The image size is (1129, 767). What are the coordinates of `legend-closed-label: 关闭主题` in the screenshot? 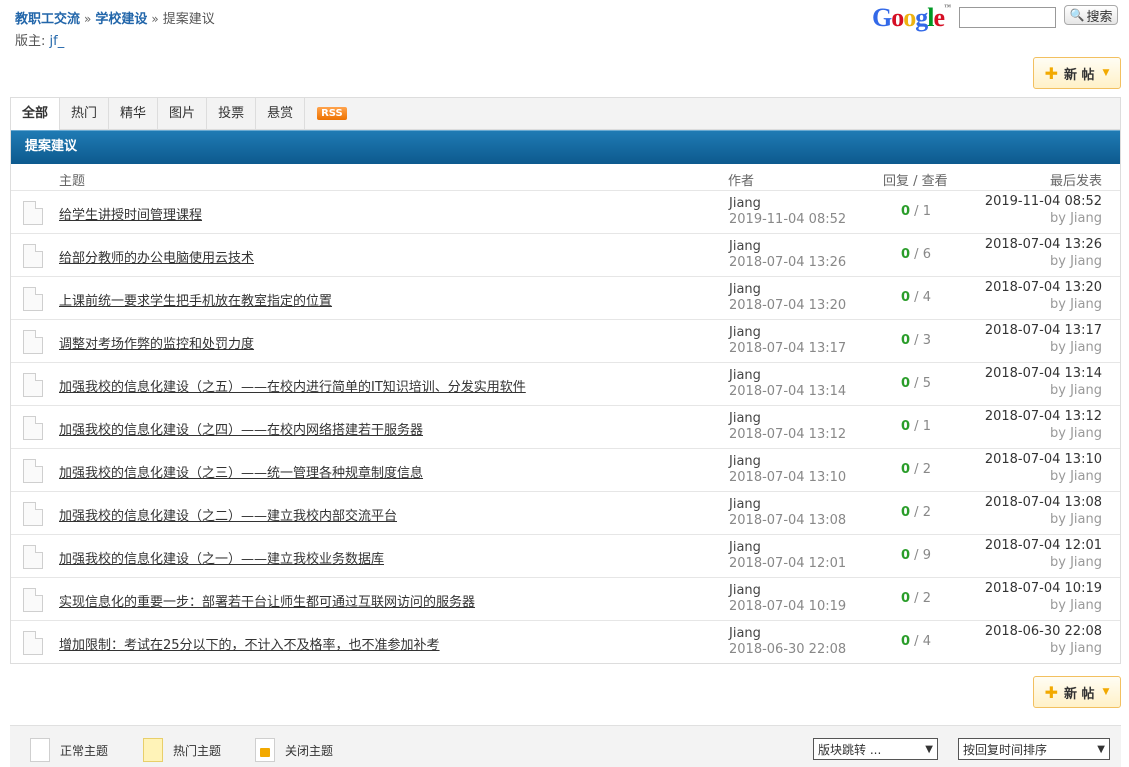 It's located at (309, 750).